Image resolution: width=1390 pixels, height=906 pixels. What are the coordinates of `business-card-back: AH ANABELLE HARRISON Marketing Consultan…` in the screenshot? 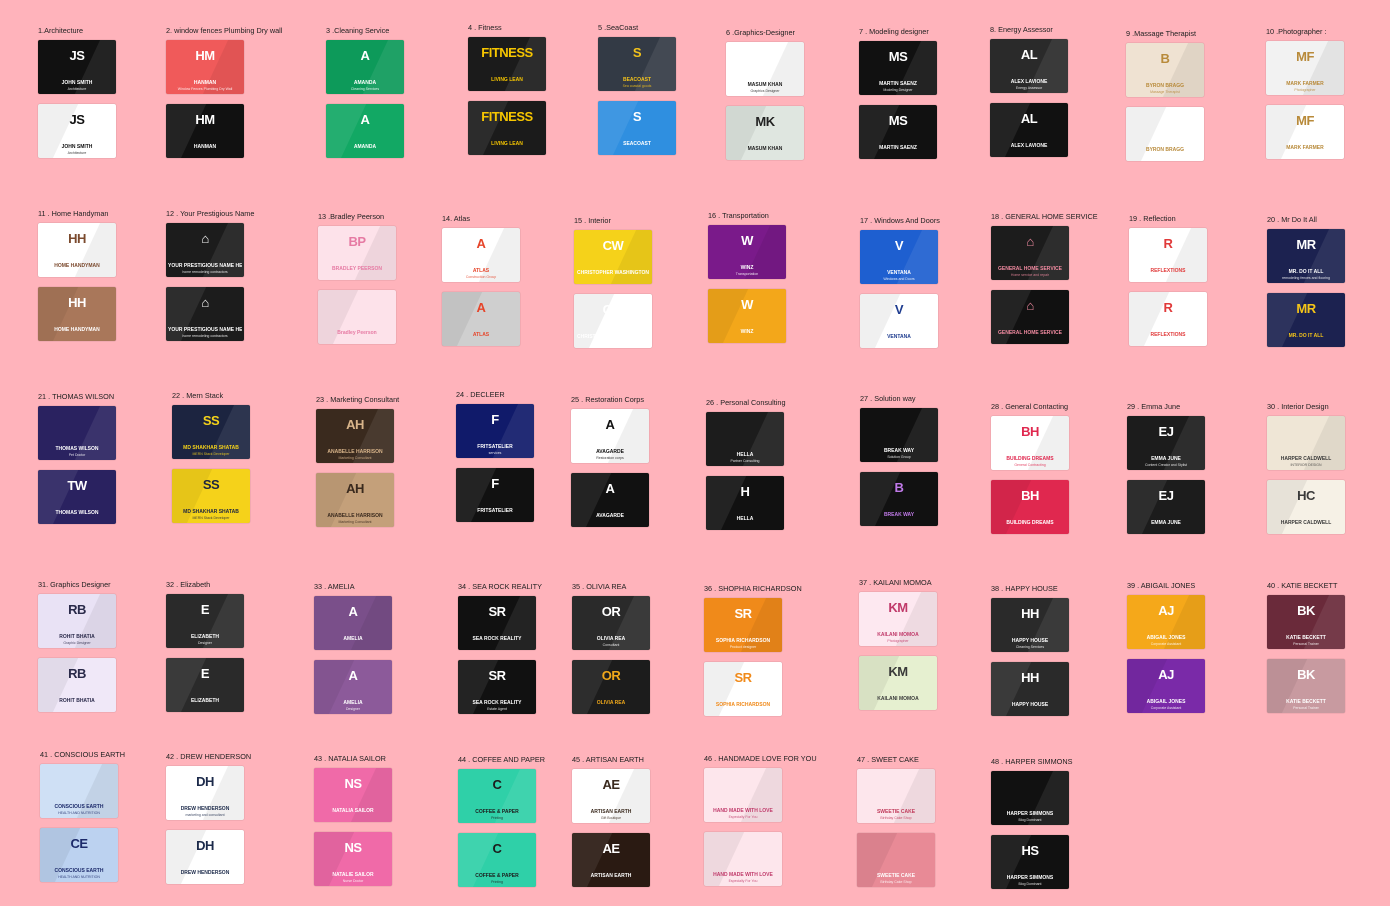 It's located at (355, 500).